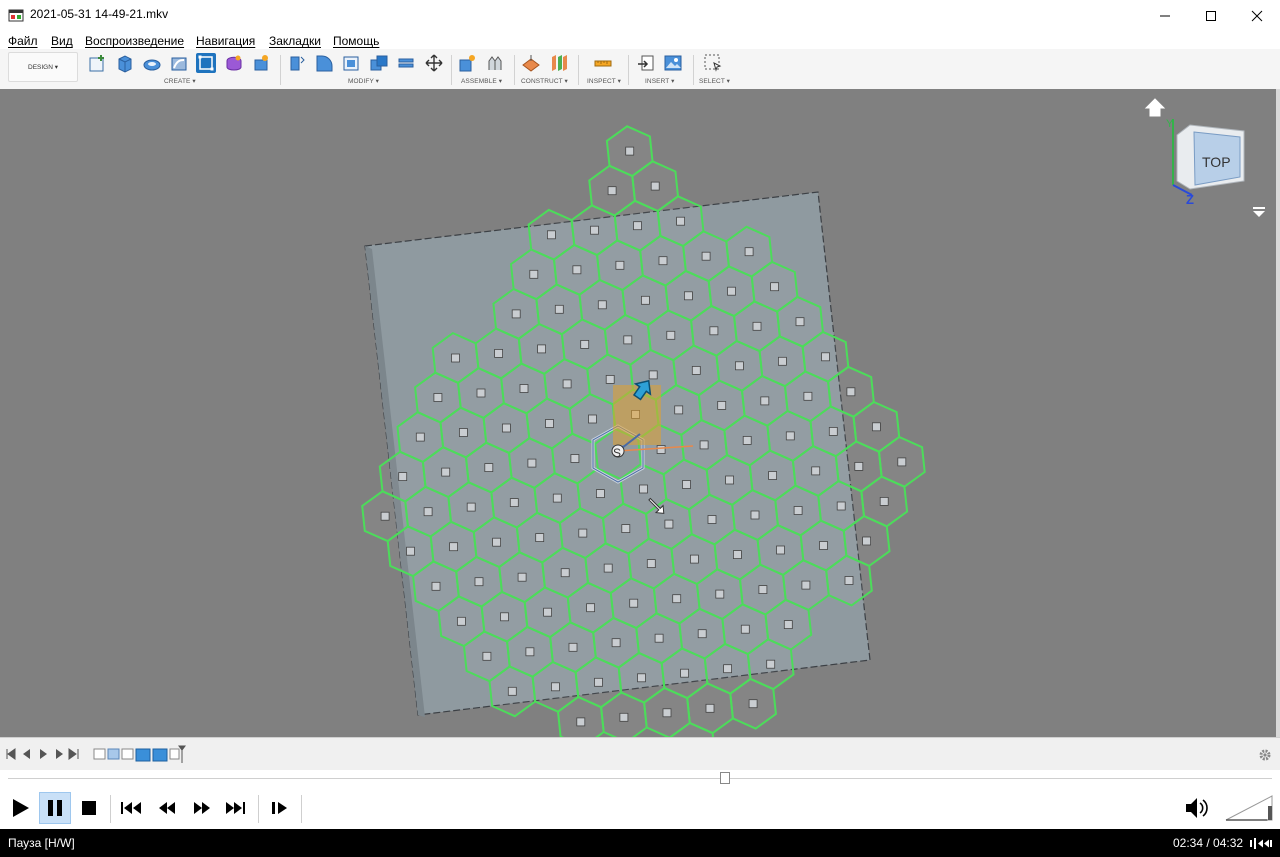 The image size is (1280, 857). I want to click on home-icon, so click(1155, 107).